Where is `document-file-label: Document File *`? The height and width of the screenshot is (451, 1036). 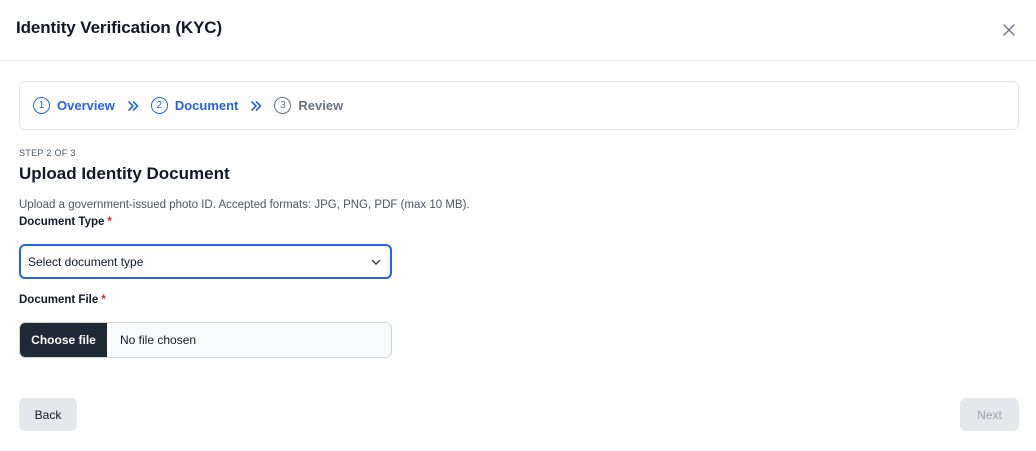 document-file-label: Document File * is located at coordinates (62, 300).